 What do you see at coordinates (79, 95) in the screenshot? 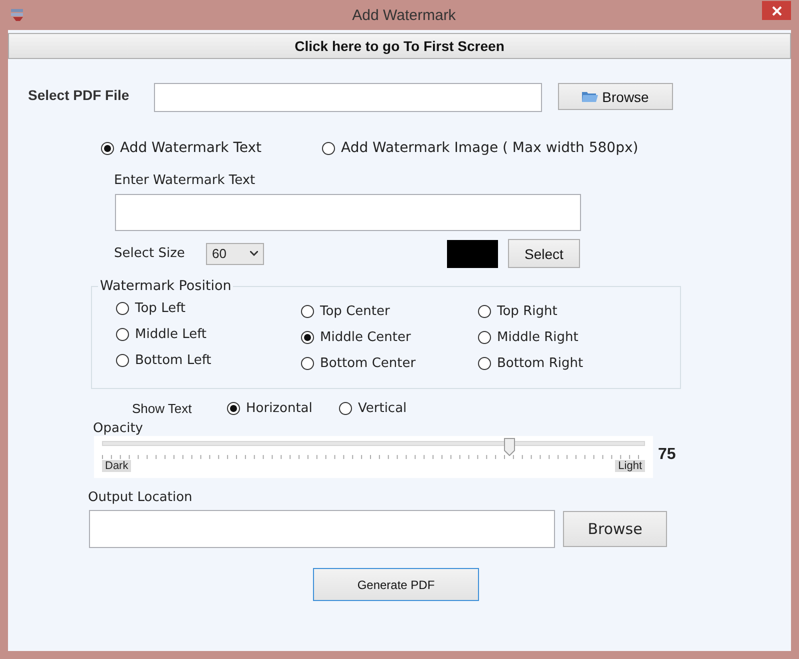
I see `field-label: Select PDF File` at bounding box center [79, 95].